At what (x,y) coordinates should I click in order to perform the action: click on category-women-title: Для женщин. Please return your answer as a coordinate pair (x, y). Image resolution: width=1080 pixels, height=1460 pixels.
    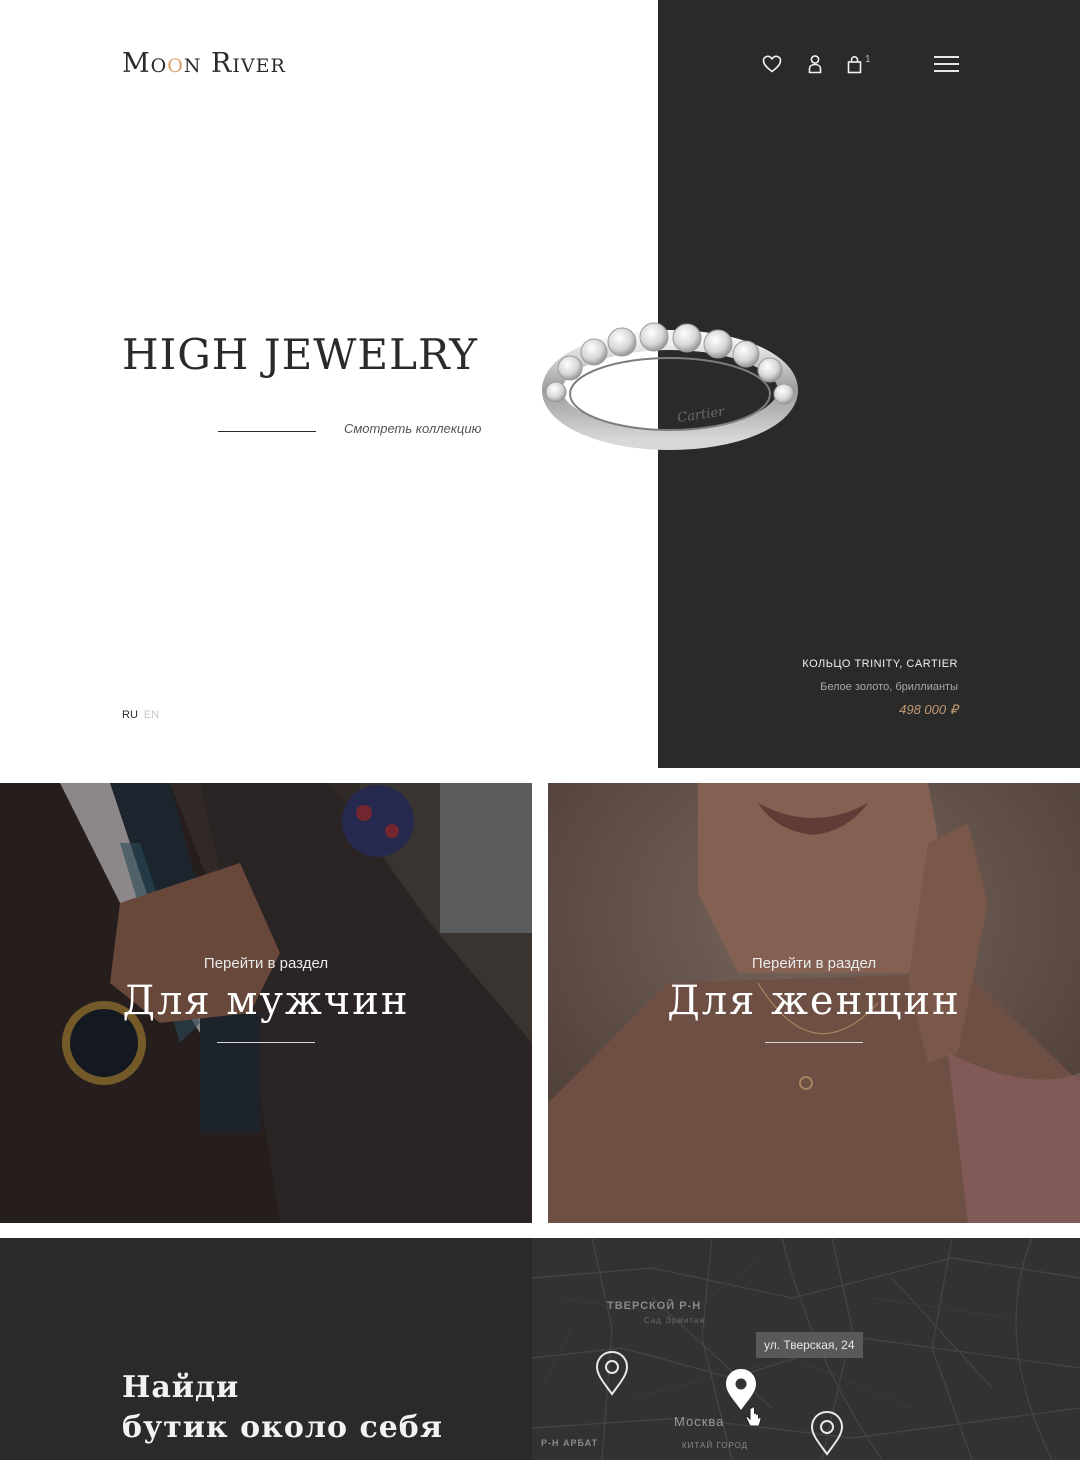
    Looking at the image, I should click on (814, 1001).